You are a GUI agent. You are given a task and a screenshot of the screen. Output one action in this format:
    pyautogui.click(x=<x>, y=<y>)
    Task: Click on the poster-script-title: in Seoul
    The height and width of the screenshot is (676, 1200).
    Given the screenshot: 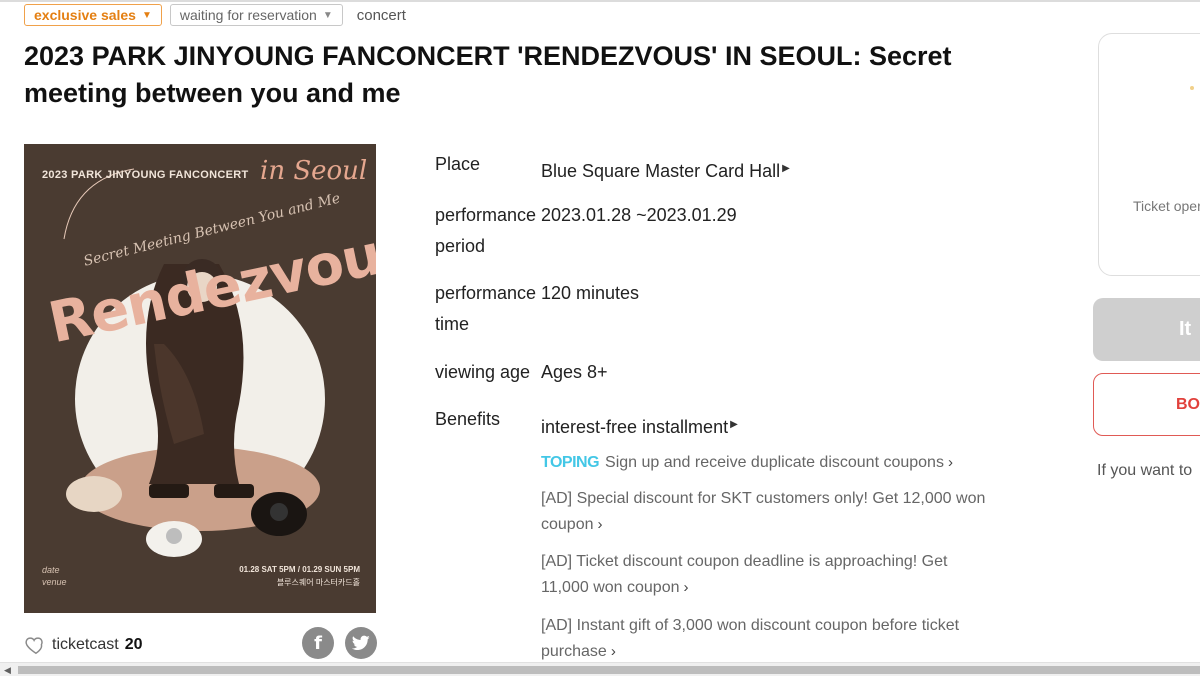 What is the action you would take?
    pyautogui.click(x=314, y=171)
    